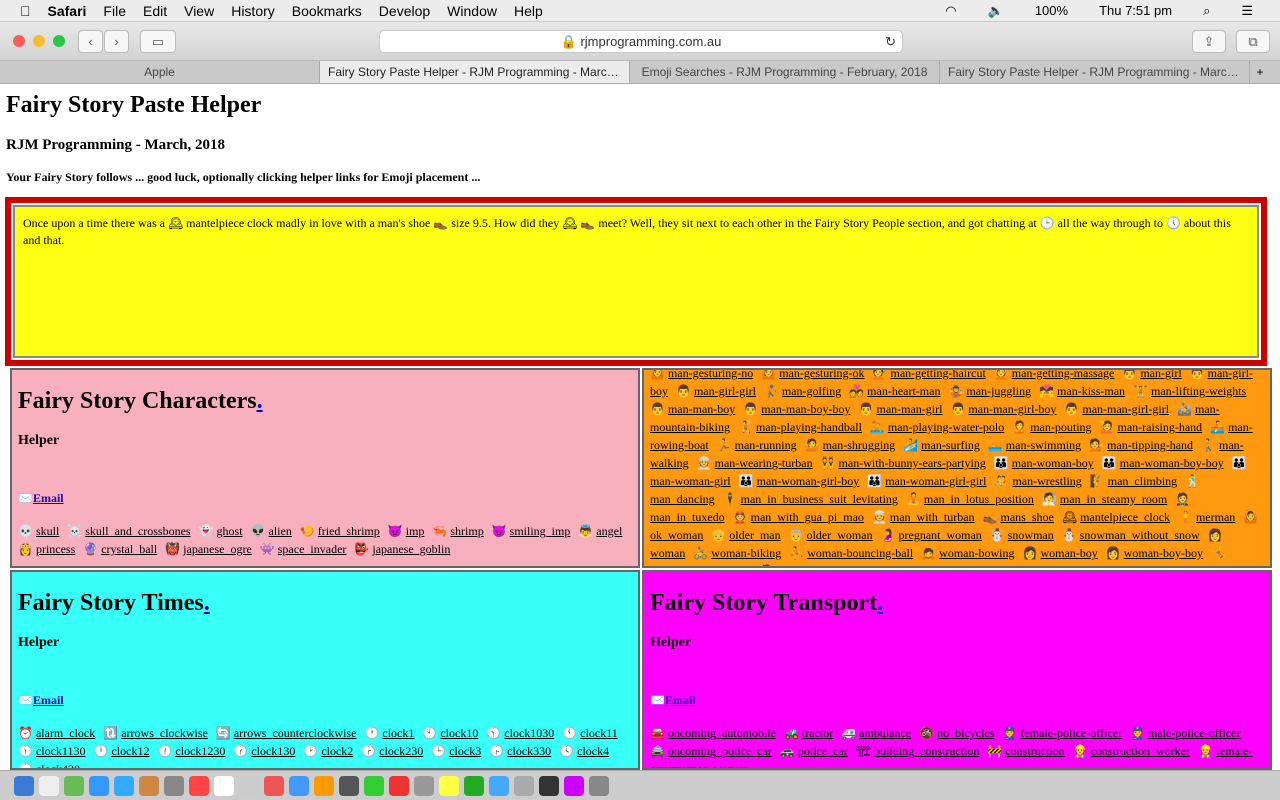 Image resolution: width=1280 pixels, height=800 pixels. I want to click on emoji-icon: 💆, so click(1001, 375).